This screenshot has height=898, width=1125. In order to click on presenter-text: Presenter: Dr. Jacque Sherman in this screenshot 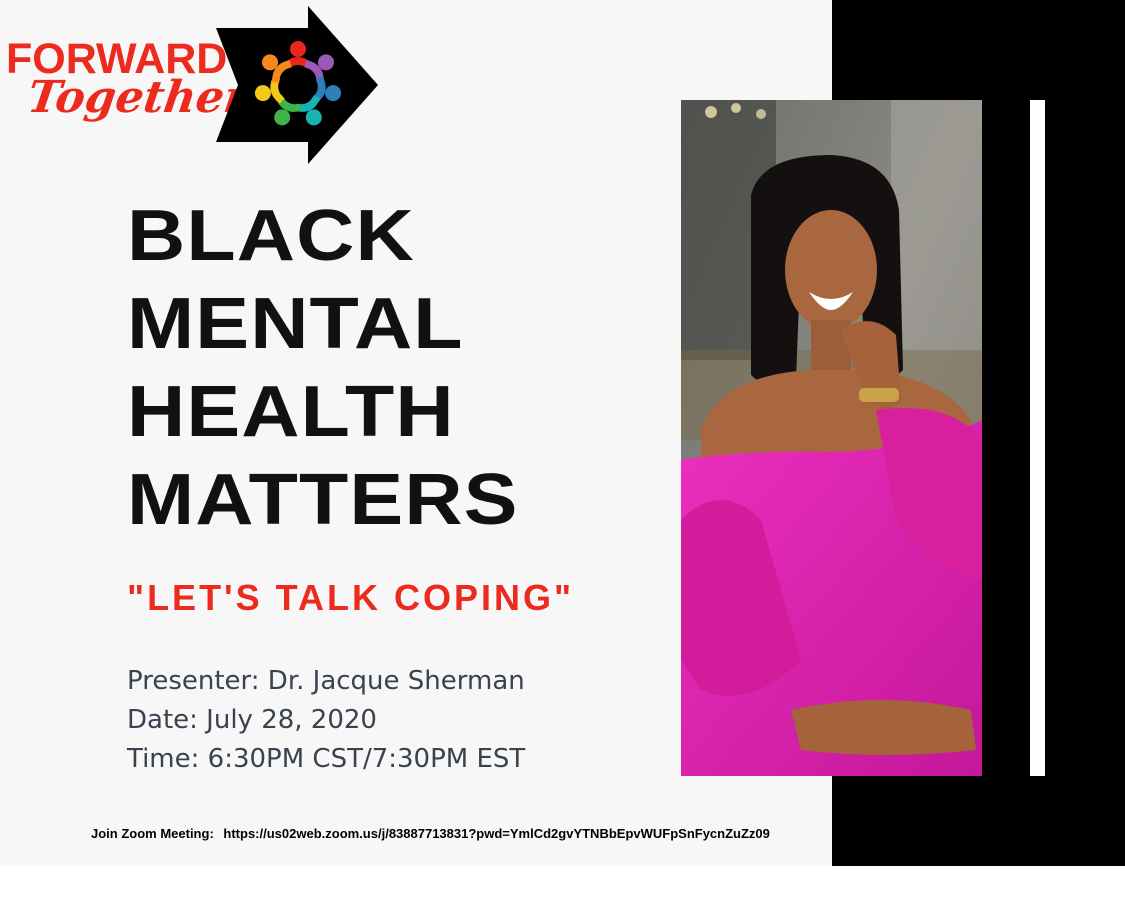, I will do `click(326, 681)`.